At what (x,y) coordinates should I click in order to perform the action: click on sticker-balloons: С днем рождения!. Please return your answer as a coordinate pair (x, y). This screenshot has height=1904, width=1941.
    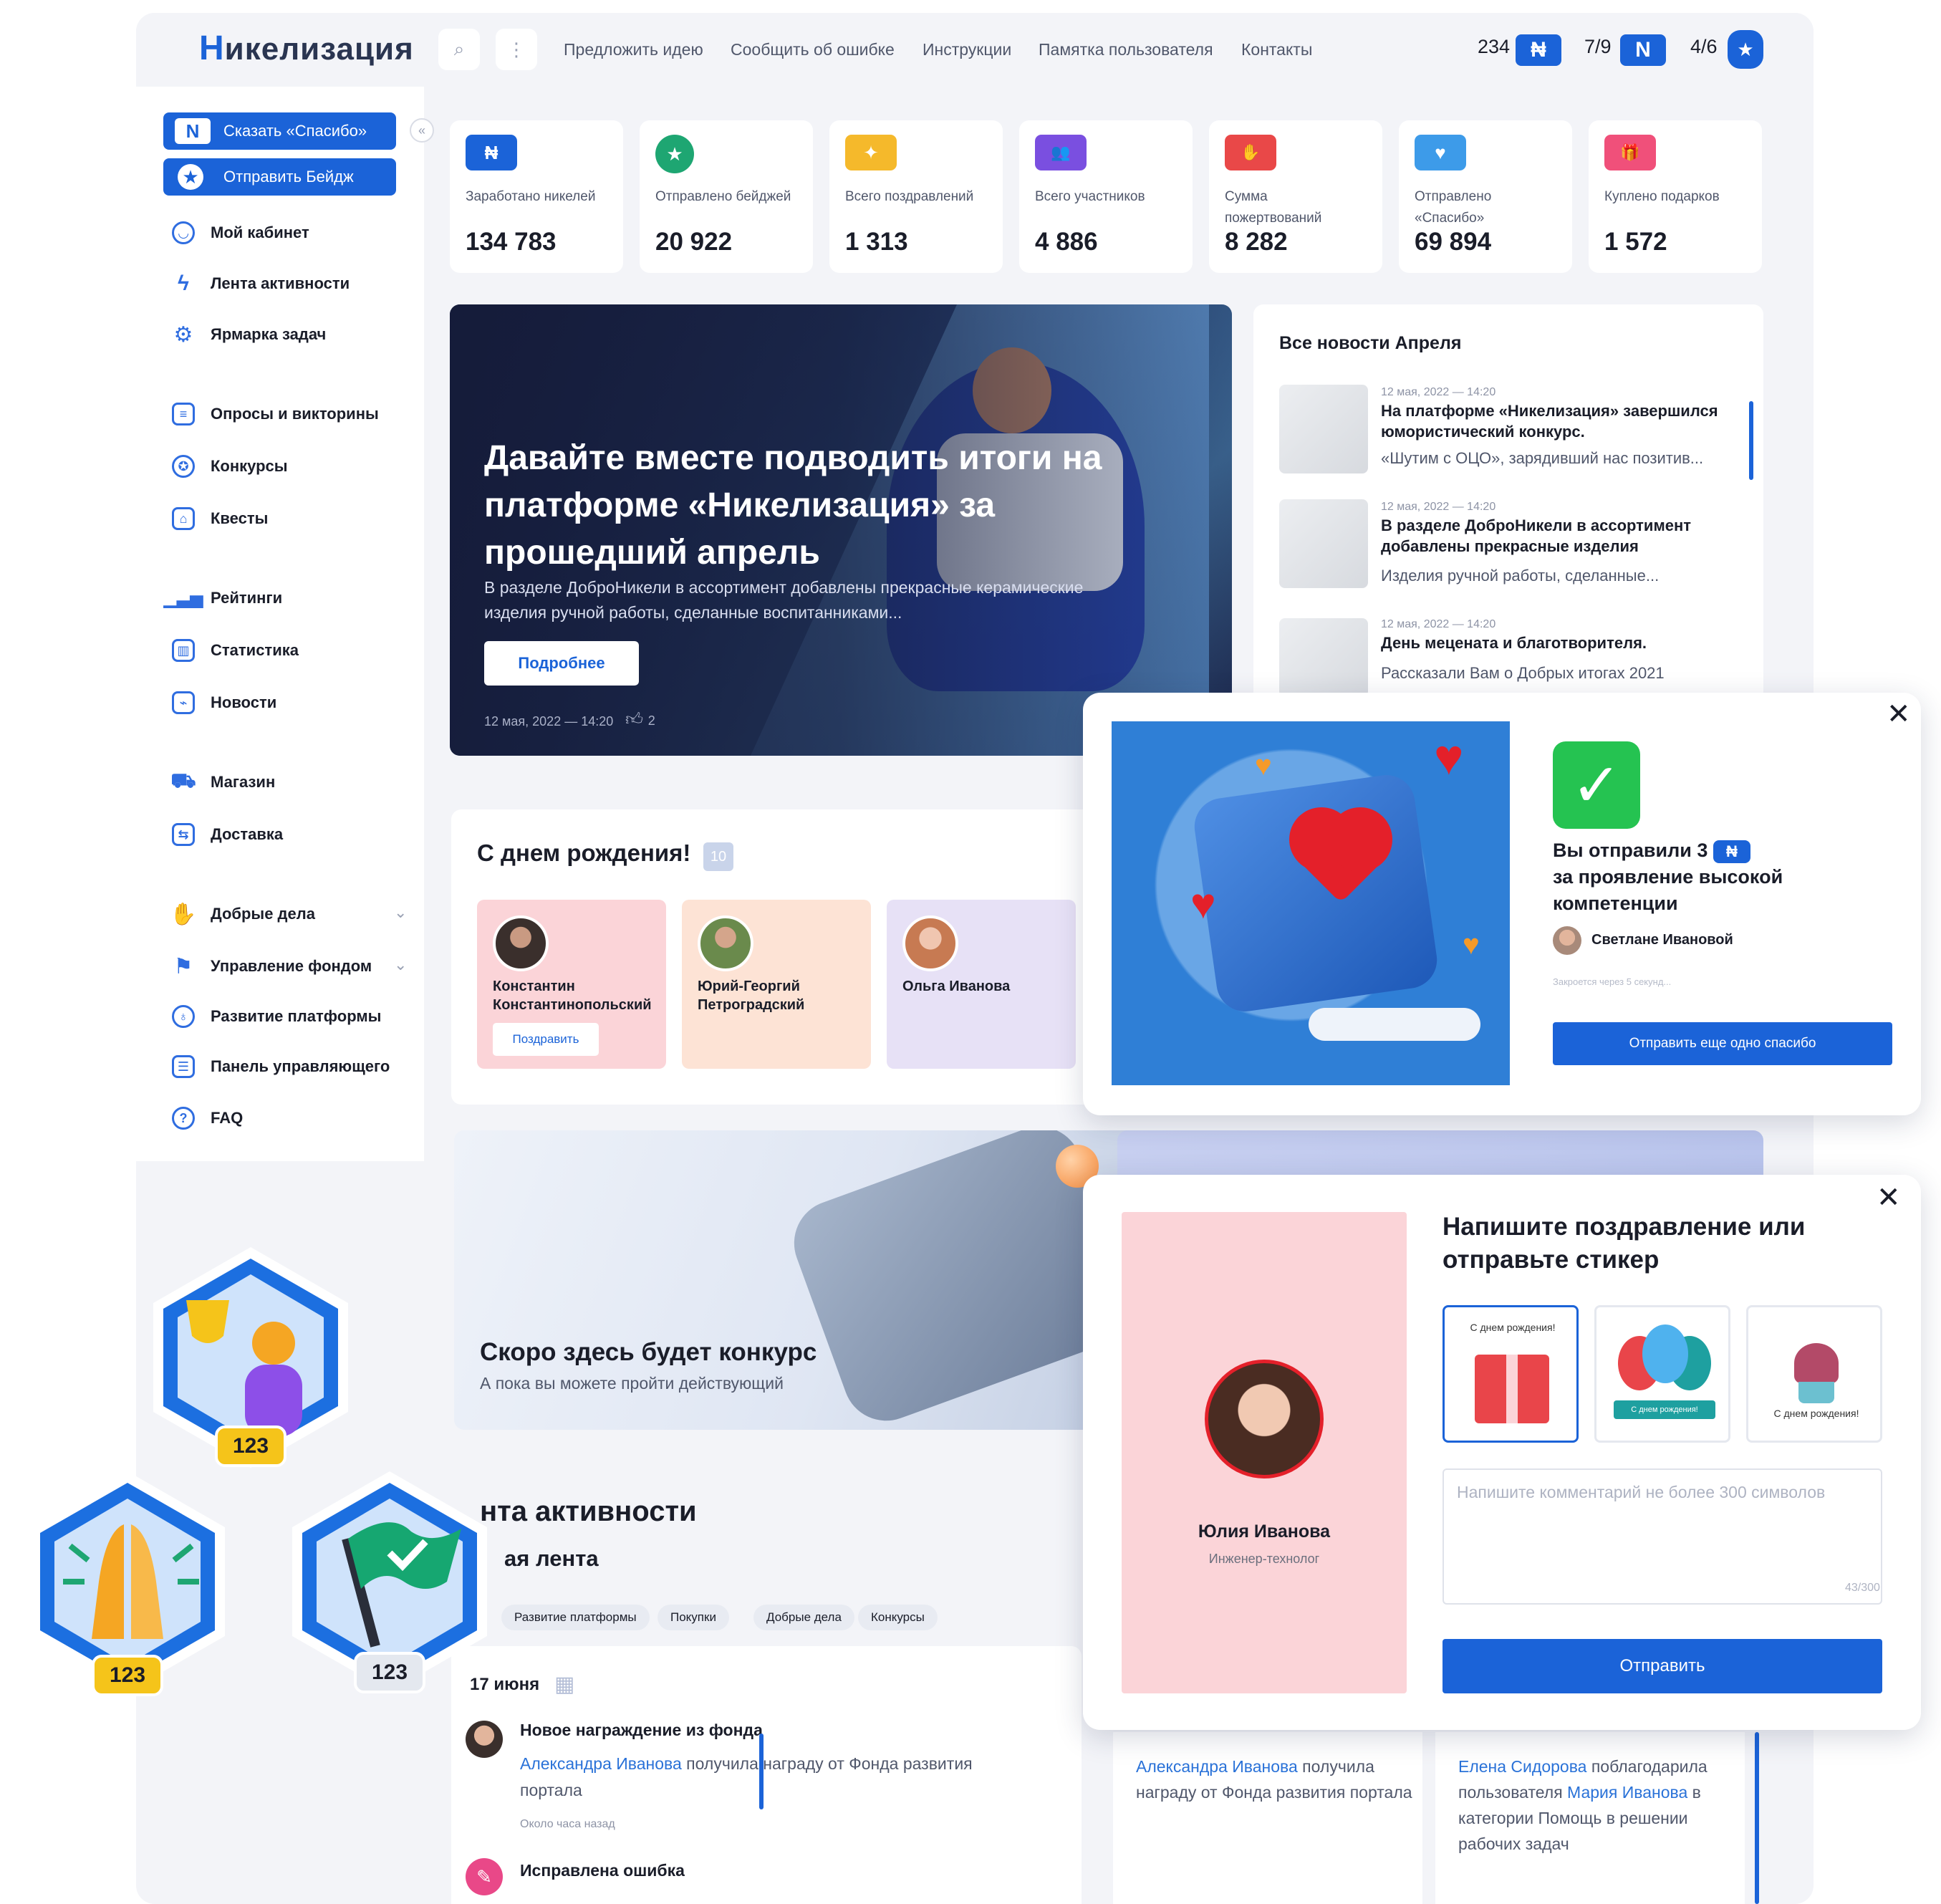
    Looking at the image, I should click on (1662, 1374).